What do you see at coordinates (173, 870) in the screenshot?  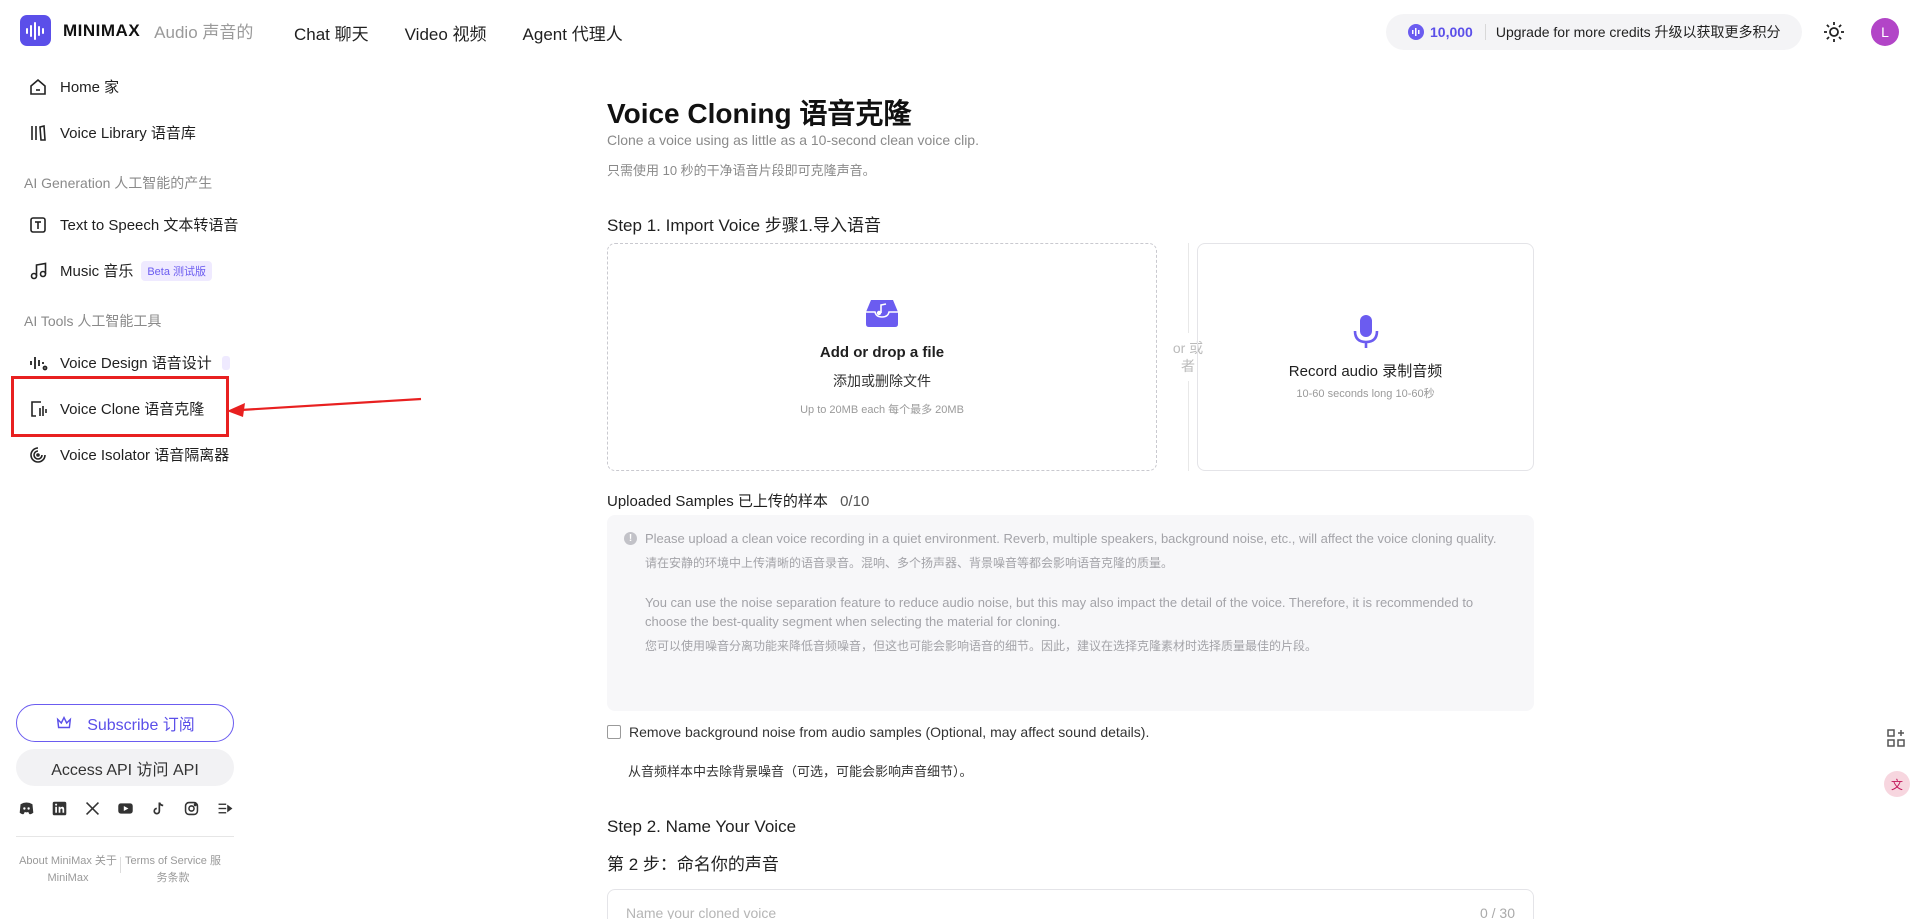 I see `terms-link: Terms of Service 服务条款` at bounding box center [173, 870].